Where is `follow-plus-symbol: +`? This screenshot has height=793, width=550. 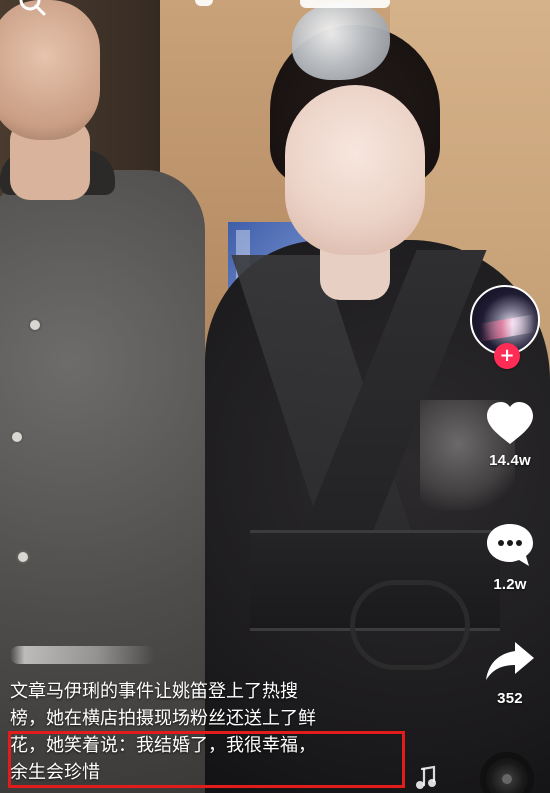 follow-plus-symbol: + is located at coordinates (507, 355).